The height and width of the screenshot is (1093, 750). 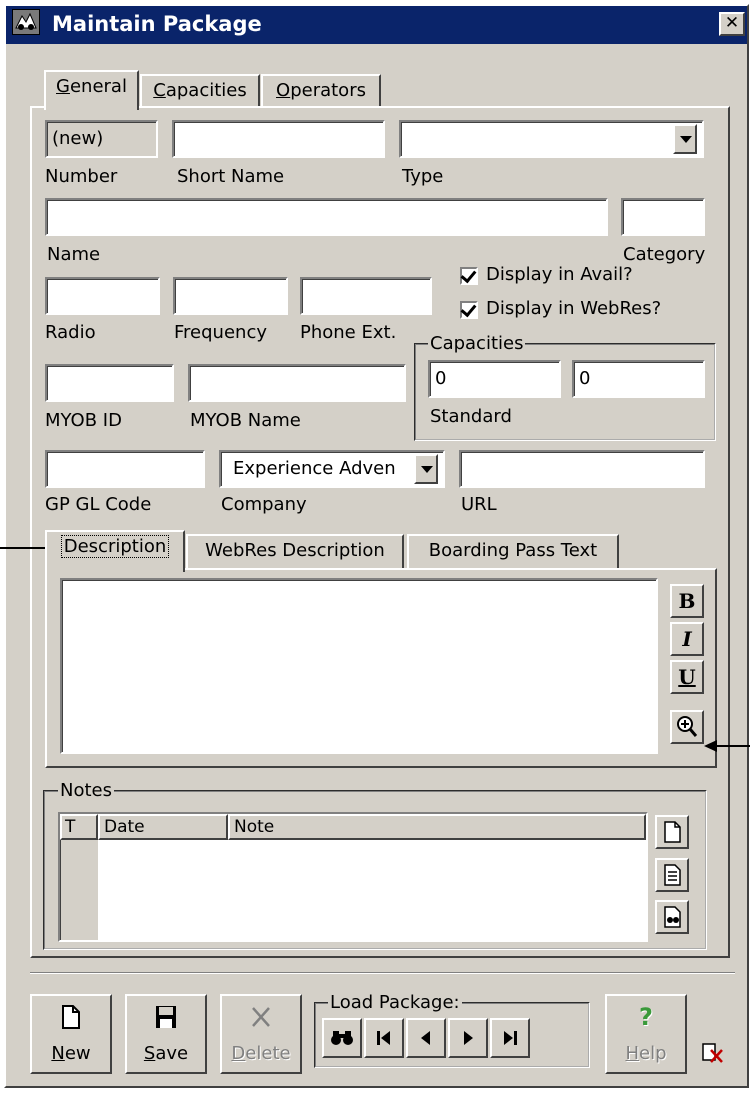 What do you see at coordinates (664, 254) in the screenshot?
I see `category-label: Category` at bounding box center [664, 254].